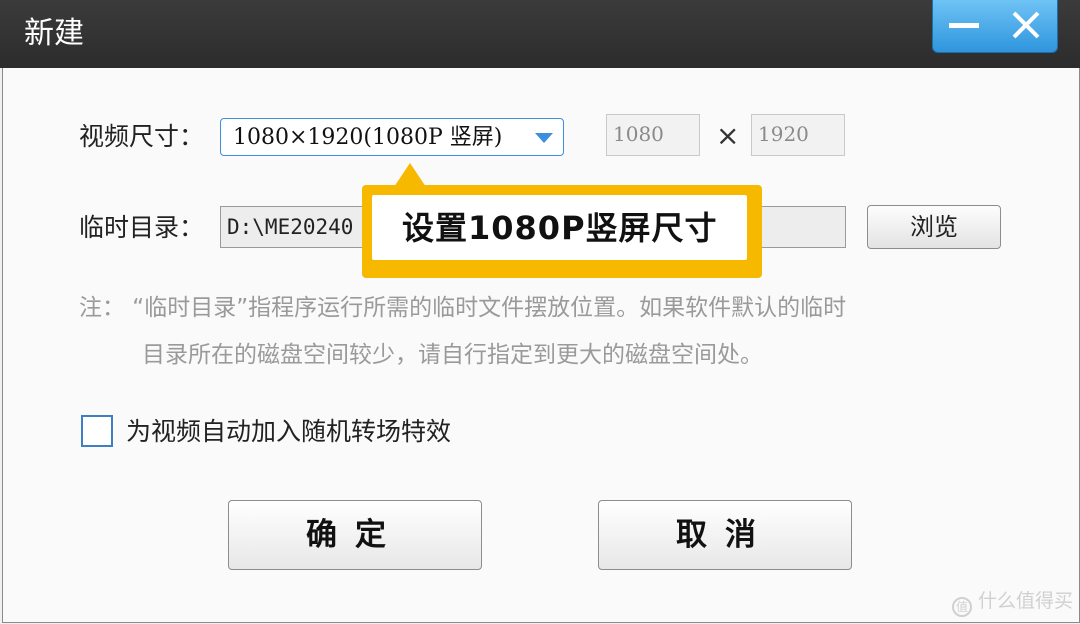 This screenshot has width=1080, height=624. I want to click on callout-inner: 设置1080P竖屏尺寸, so click(559, 227).